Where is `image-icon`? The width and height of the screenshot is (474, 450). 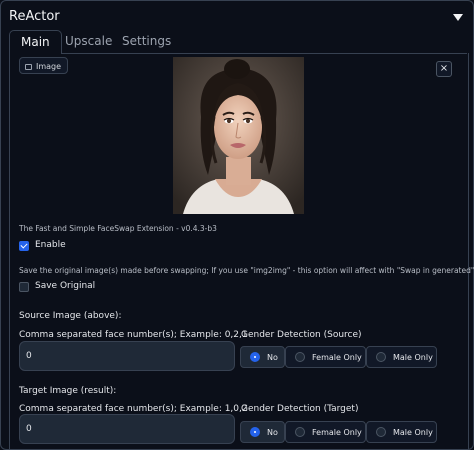 image-icon is located at coordinates (28, 66).